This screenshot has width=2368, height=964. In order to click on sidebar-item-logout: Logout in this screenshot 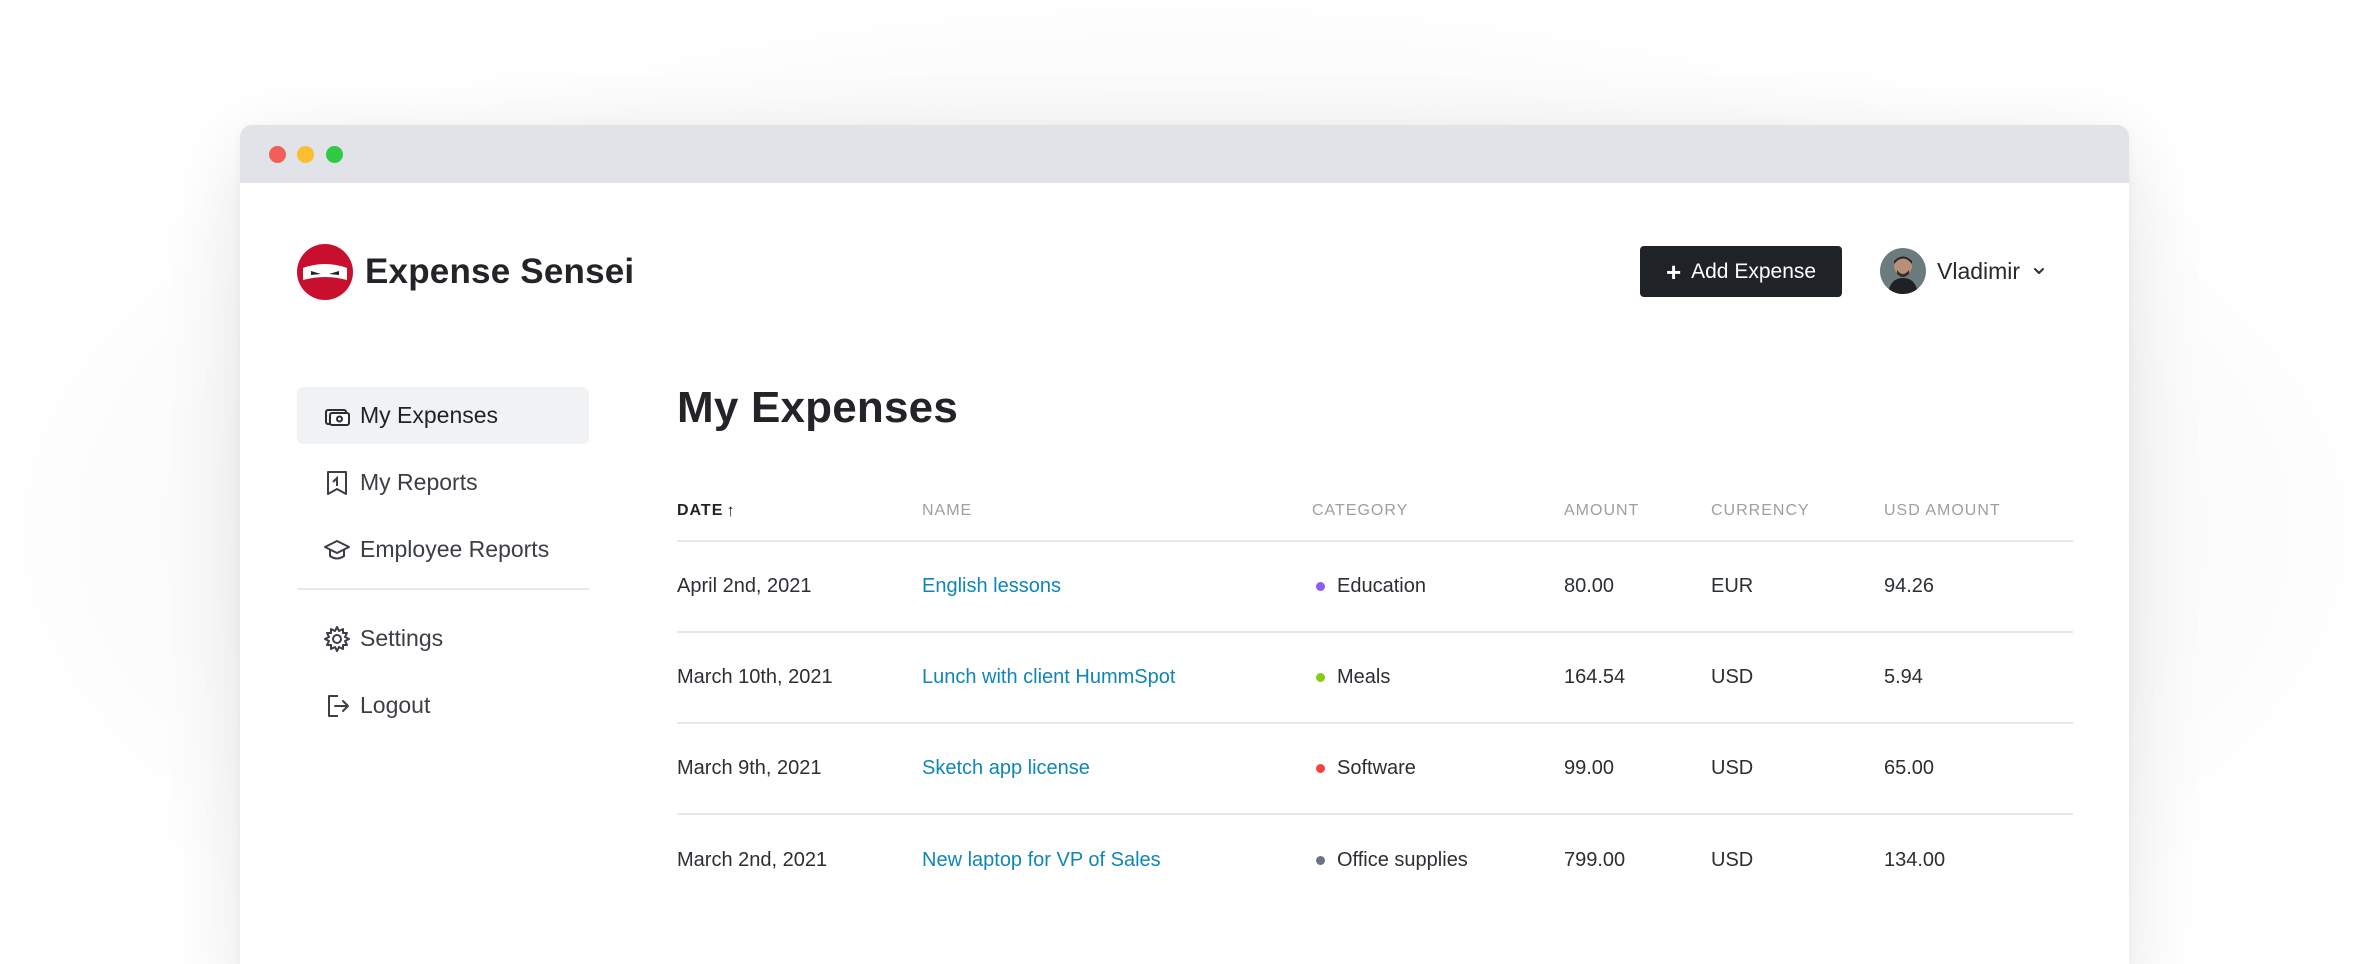, I will do `click(443, 705)`.